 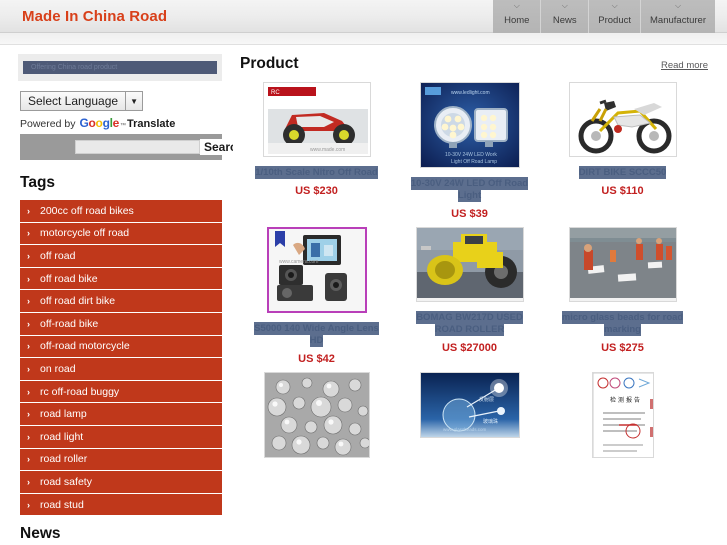 I want to click on product-card: 检测报告, so click(x=622, y=423).